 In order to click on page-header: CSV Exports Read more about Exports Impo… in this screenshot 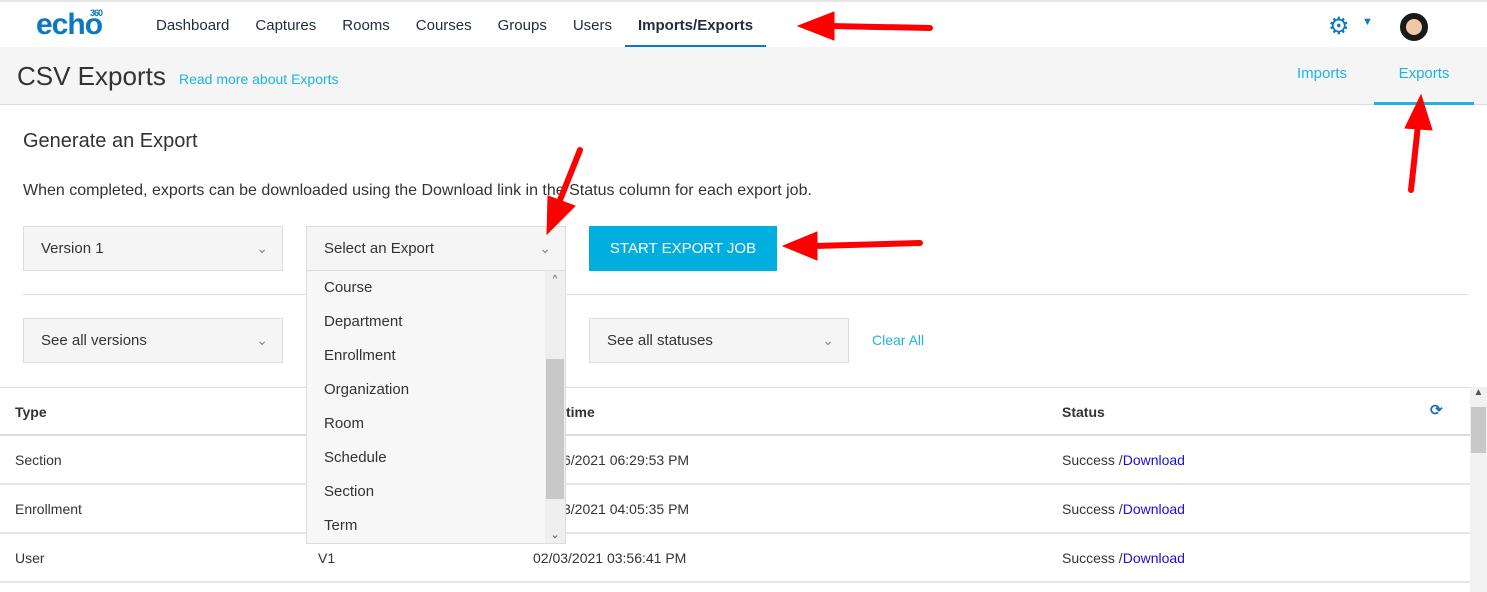, I will do `click(743, 76)`.